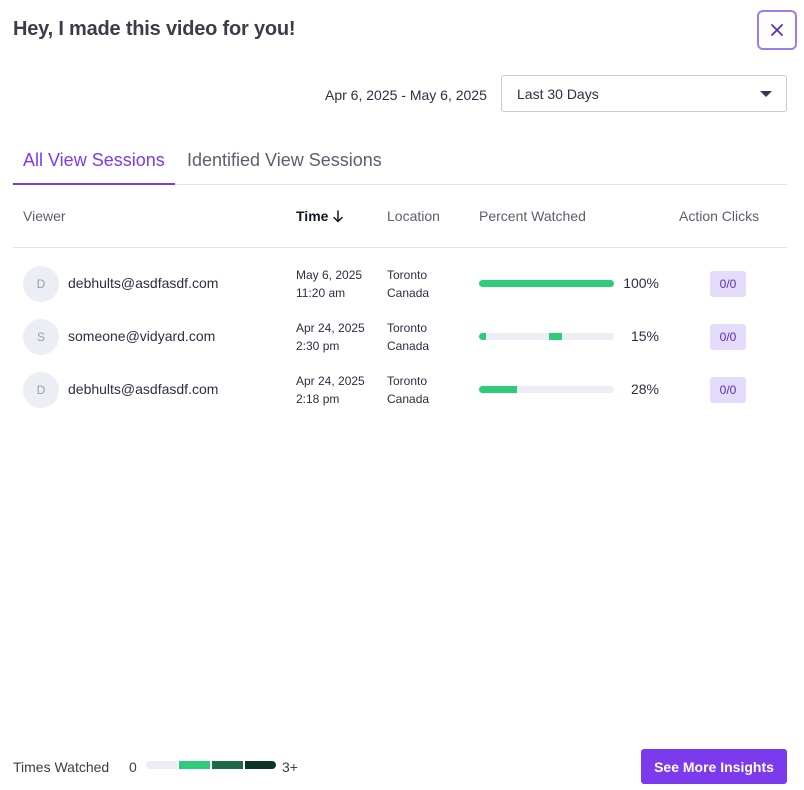  Describe the element at coordinates (133, 767) in the screenshot. I see `times-watched-min: 0` at that location.